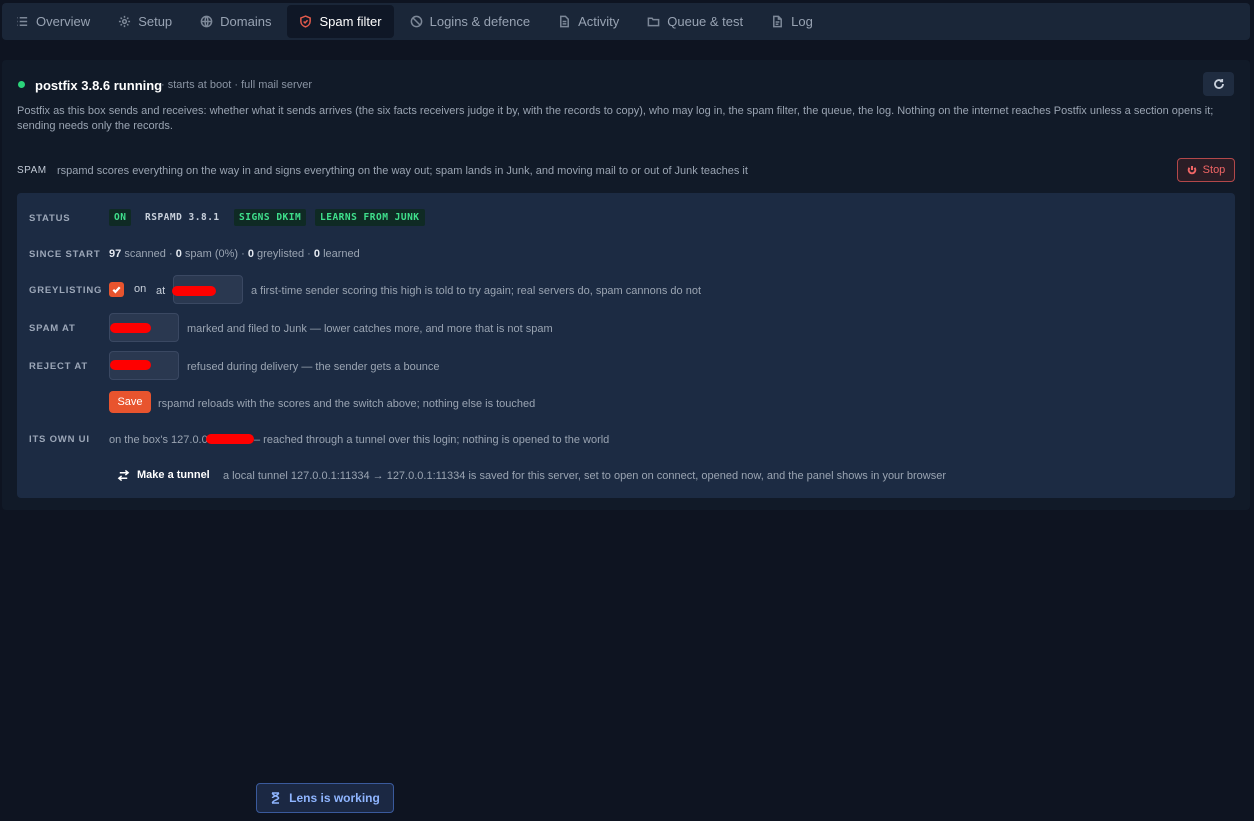  What do you see at coordinates (148, 254) in the screenshot?
I see `scanned-text: scanned ·` at bounding box center [148, 254].